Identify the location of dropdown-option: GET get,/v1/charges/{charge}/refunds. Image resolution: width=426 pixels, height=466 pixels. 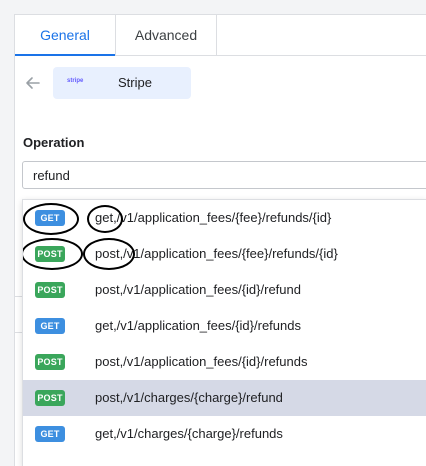
(224, 434).